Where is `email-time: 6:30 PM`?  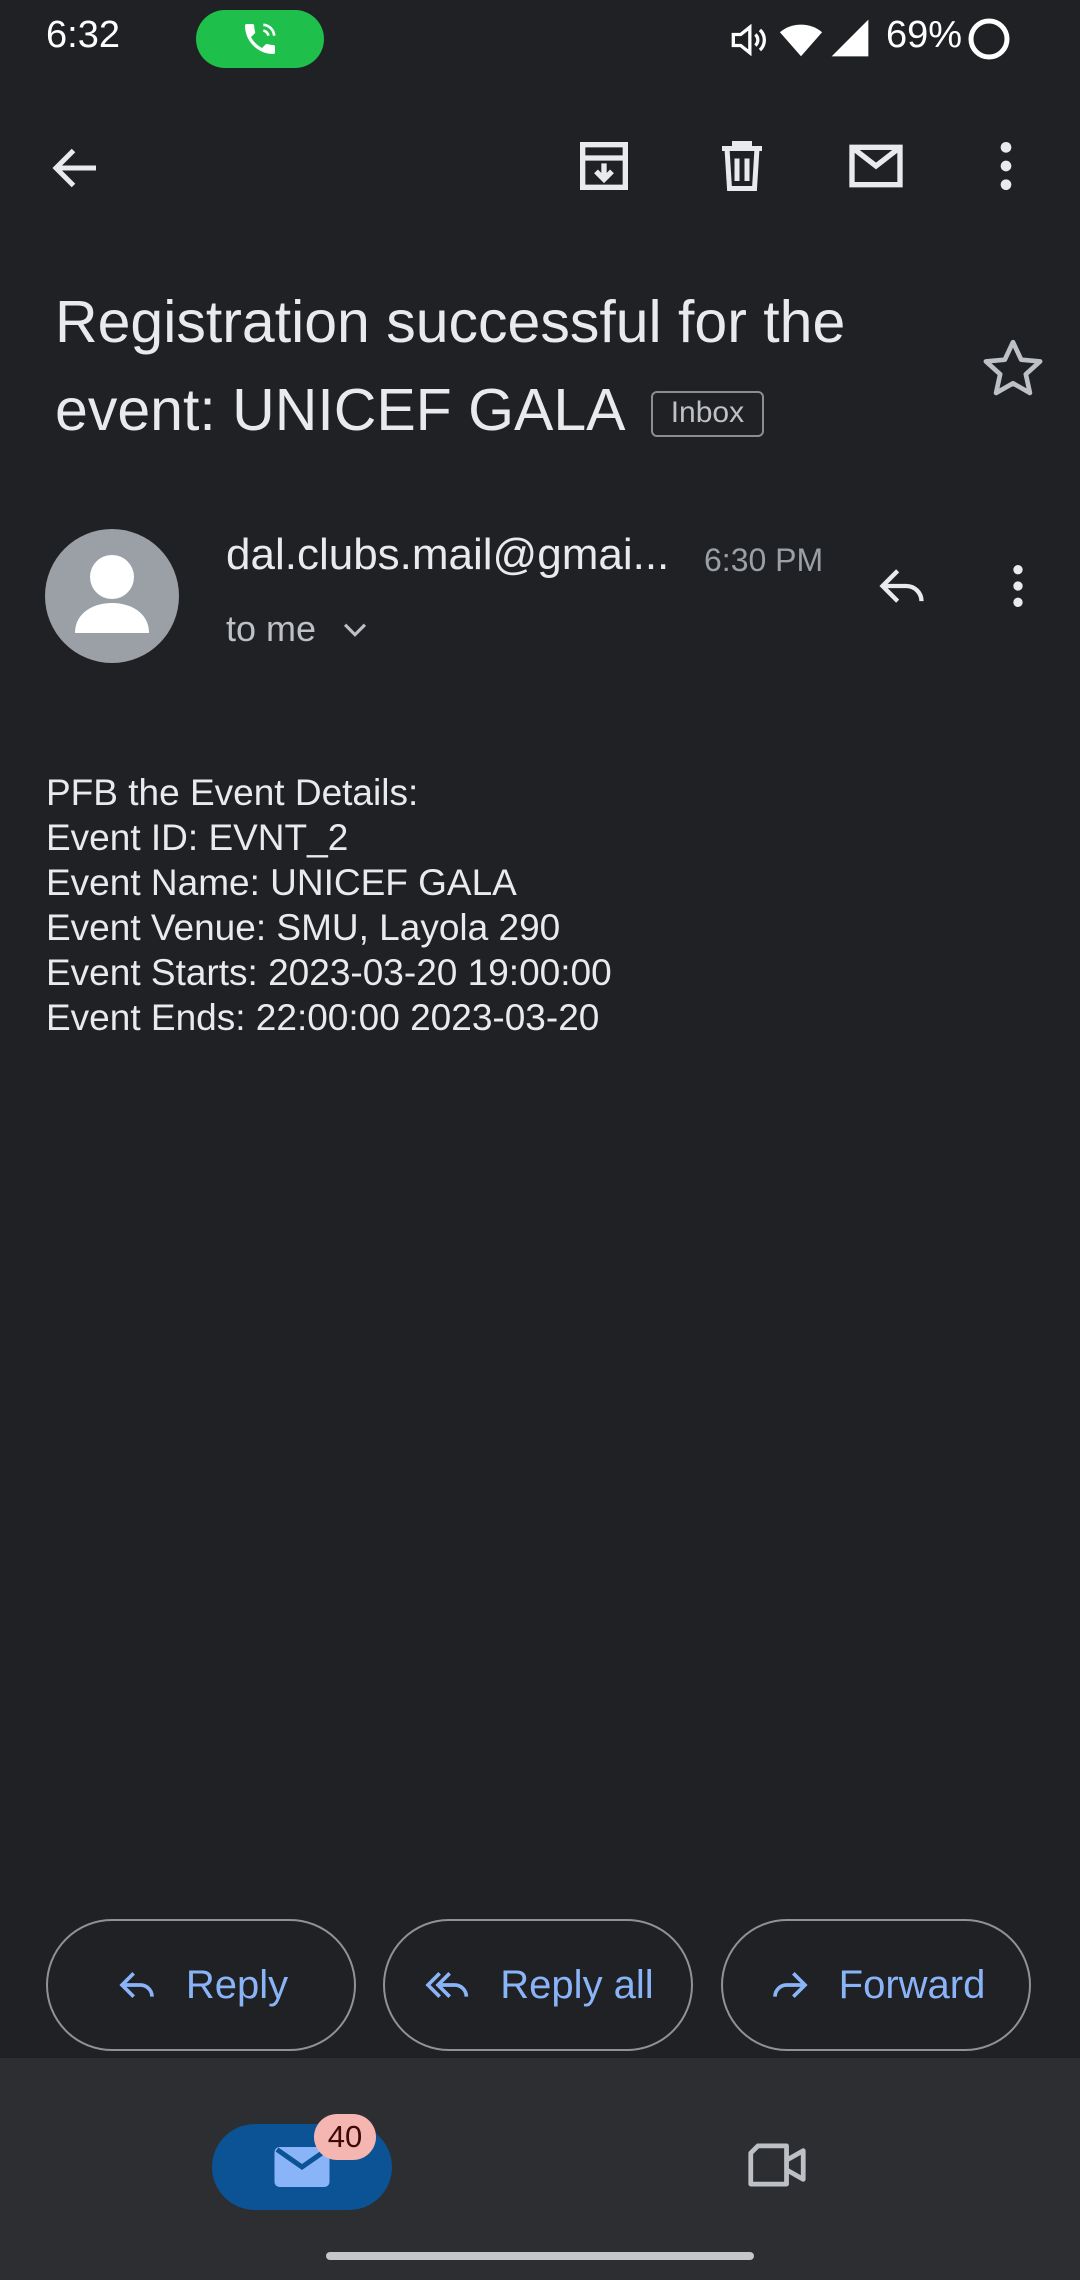
email-time: 6:30 PM is located at coordinates (764, 560).